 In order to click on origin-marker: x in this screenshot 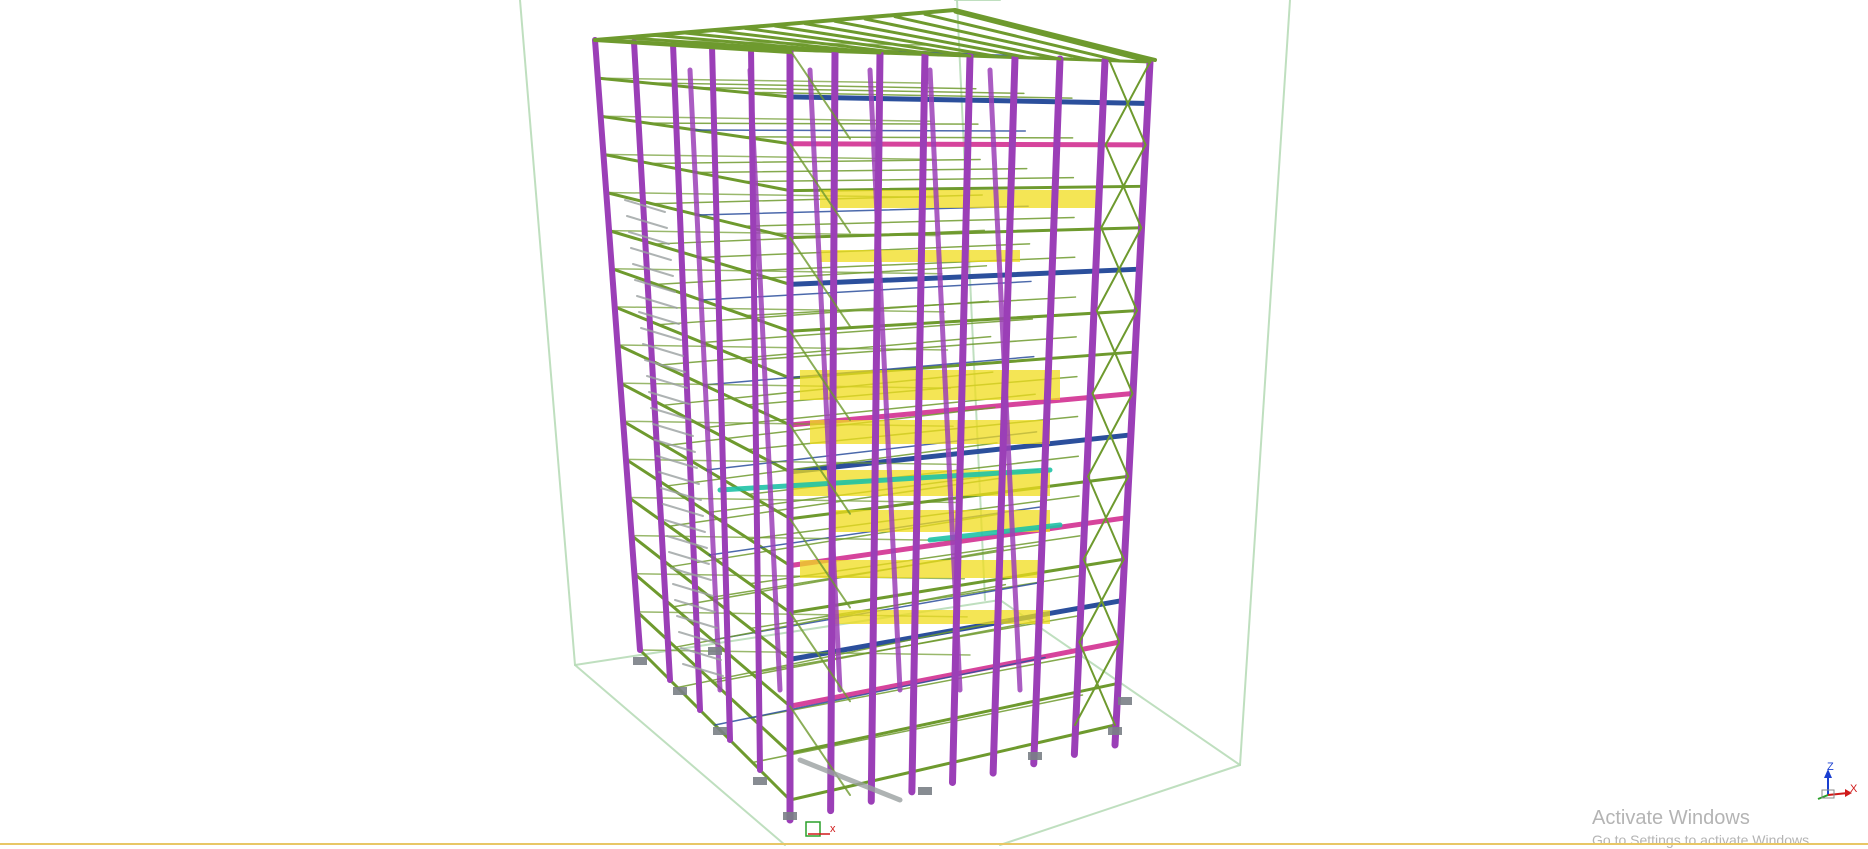, I will do `click(820, 829)`.